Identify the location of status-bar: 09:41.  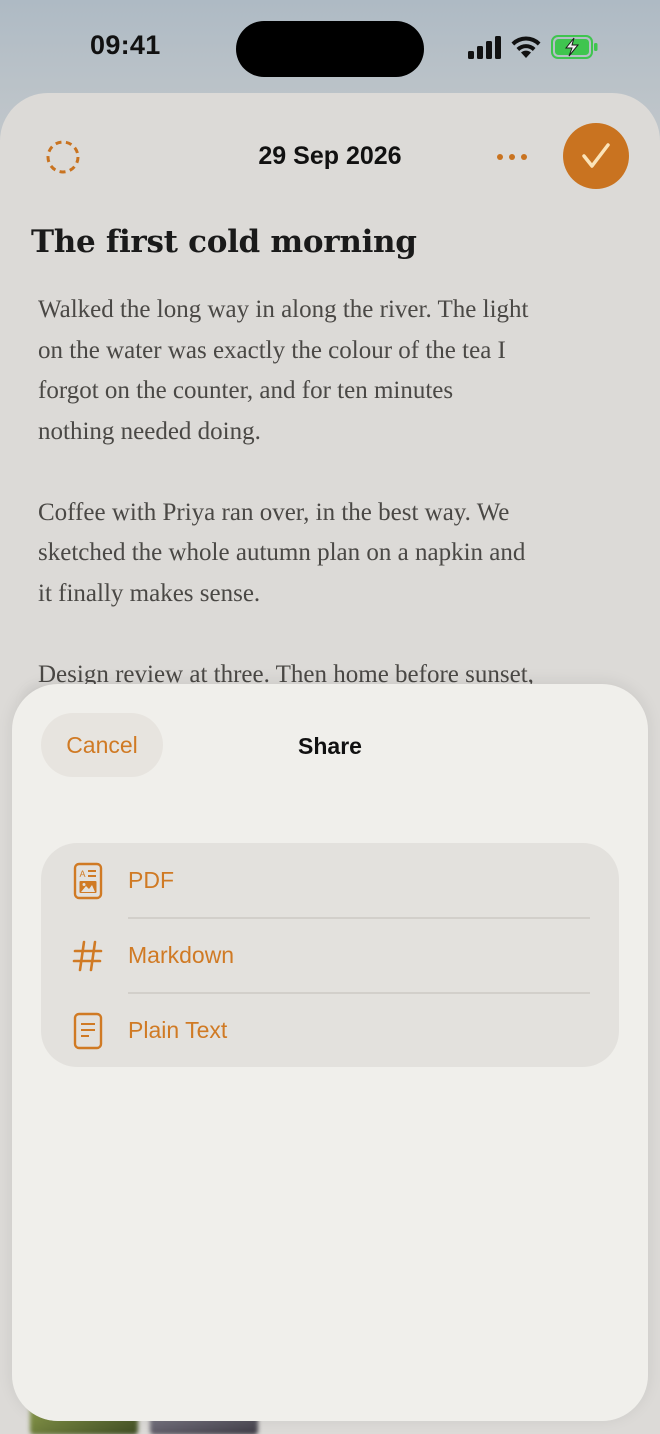
(330, 48).